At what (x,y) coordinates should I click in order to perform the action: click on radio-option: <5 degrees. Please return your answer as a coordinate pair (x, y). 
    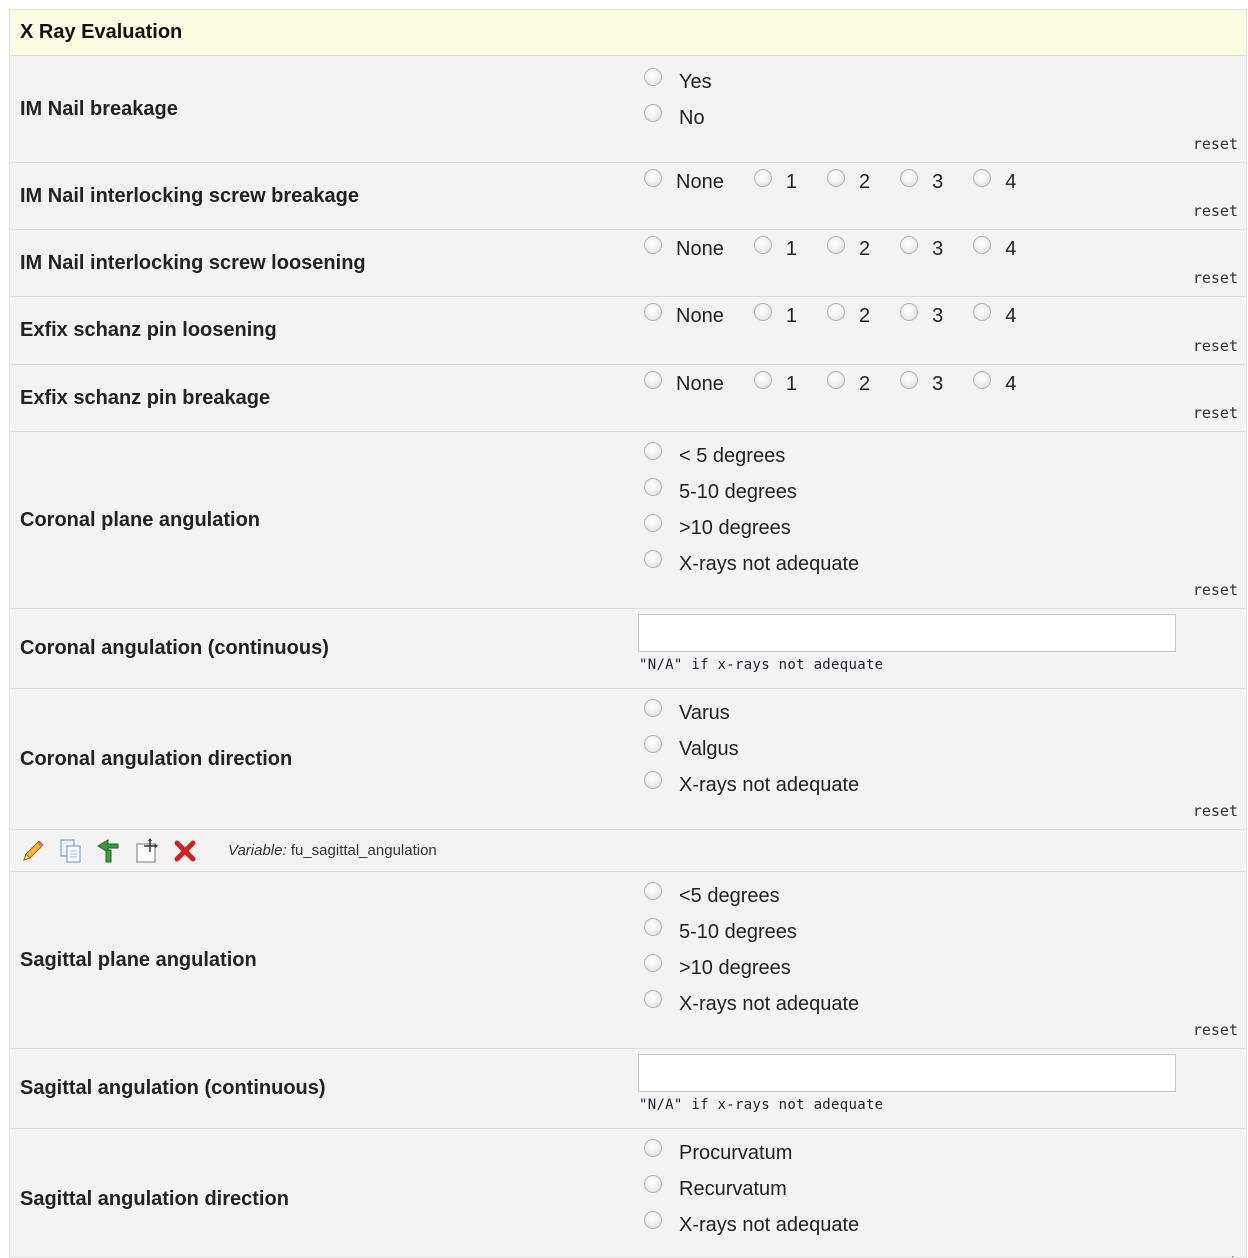
    Looking at the image, I should click on (751, 896).